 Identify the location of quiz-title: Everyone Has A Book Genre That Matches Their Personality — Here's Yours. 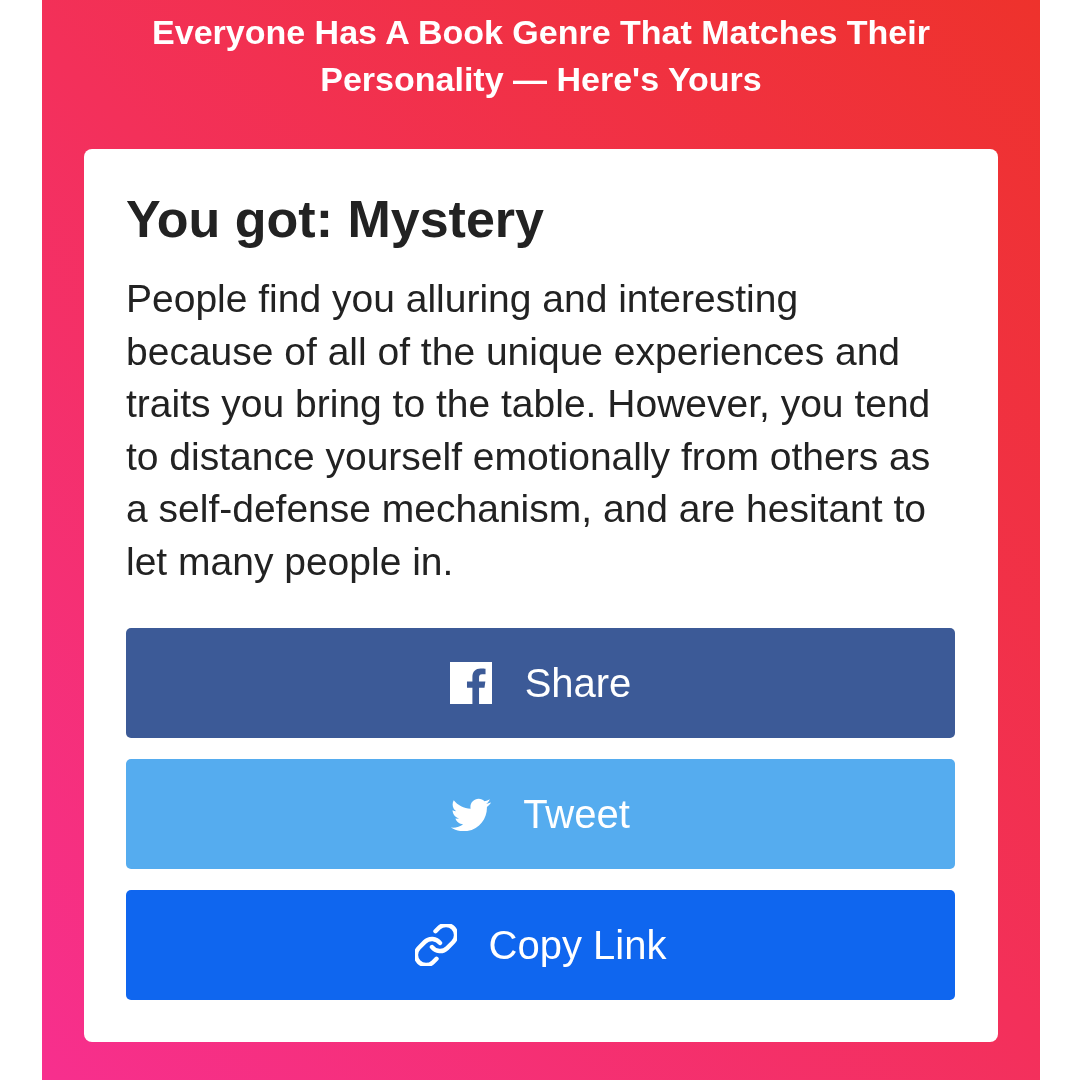
(541, 56).